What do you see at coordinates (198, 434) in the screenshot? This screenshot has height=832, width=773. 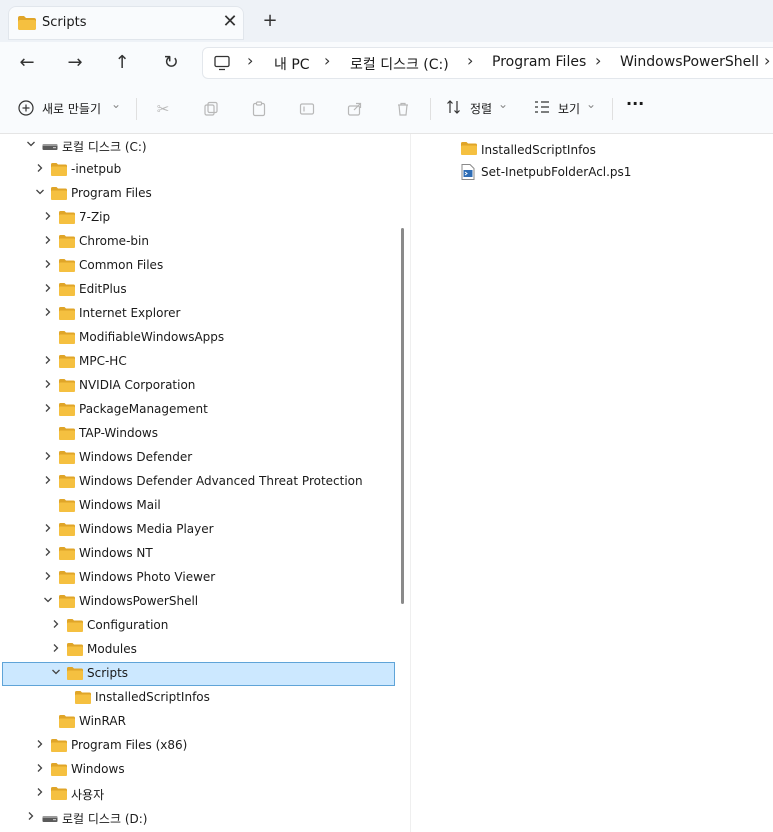 I see `tree-item: TAP-Windows` at bounding box center [198, 434].